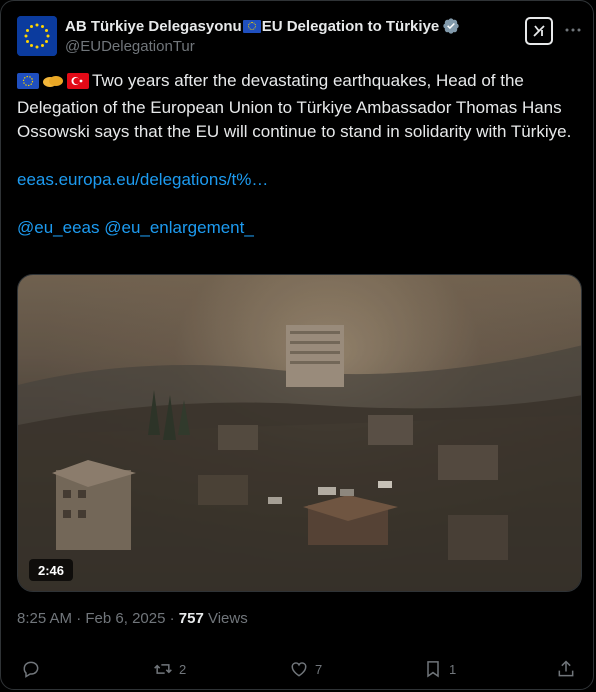  I want to click on like-count: 7, so click(319, 669).